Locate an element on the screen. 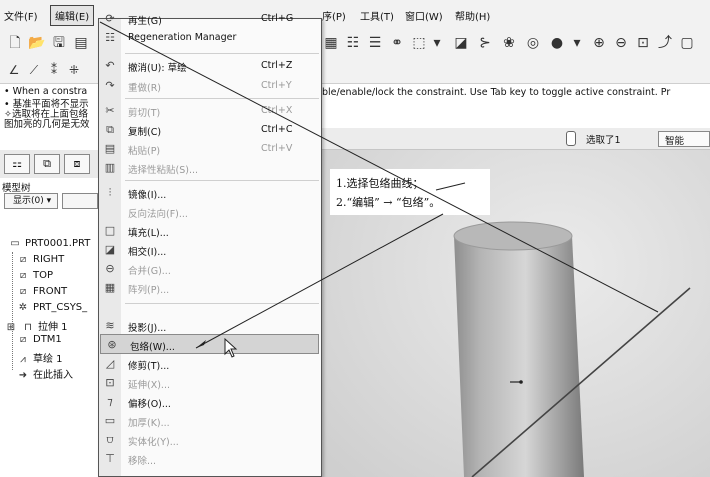  menu-item-undo: ↶ 撤消(U): 草绘 Ctrl+Z is located at coordinates (210, 66).